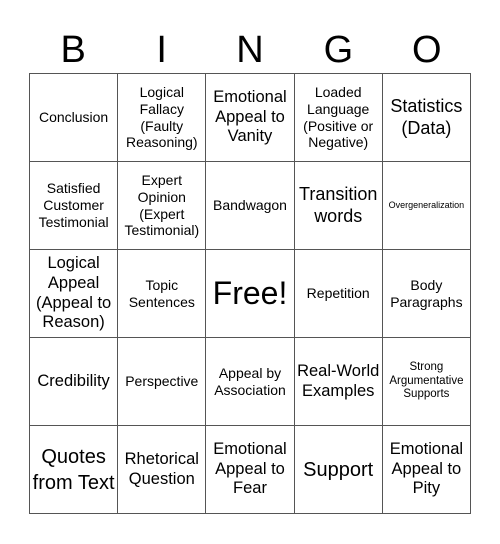  I want to click on bingo-cell: Conclusion, so click(74, 118).